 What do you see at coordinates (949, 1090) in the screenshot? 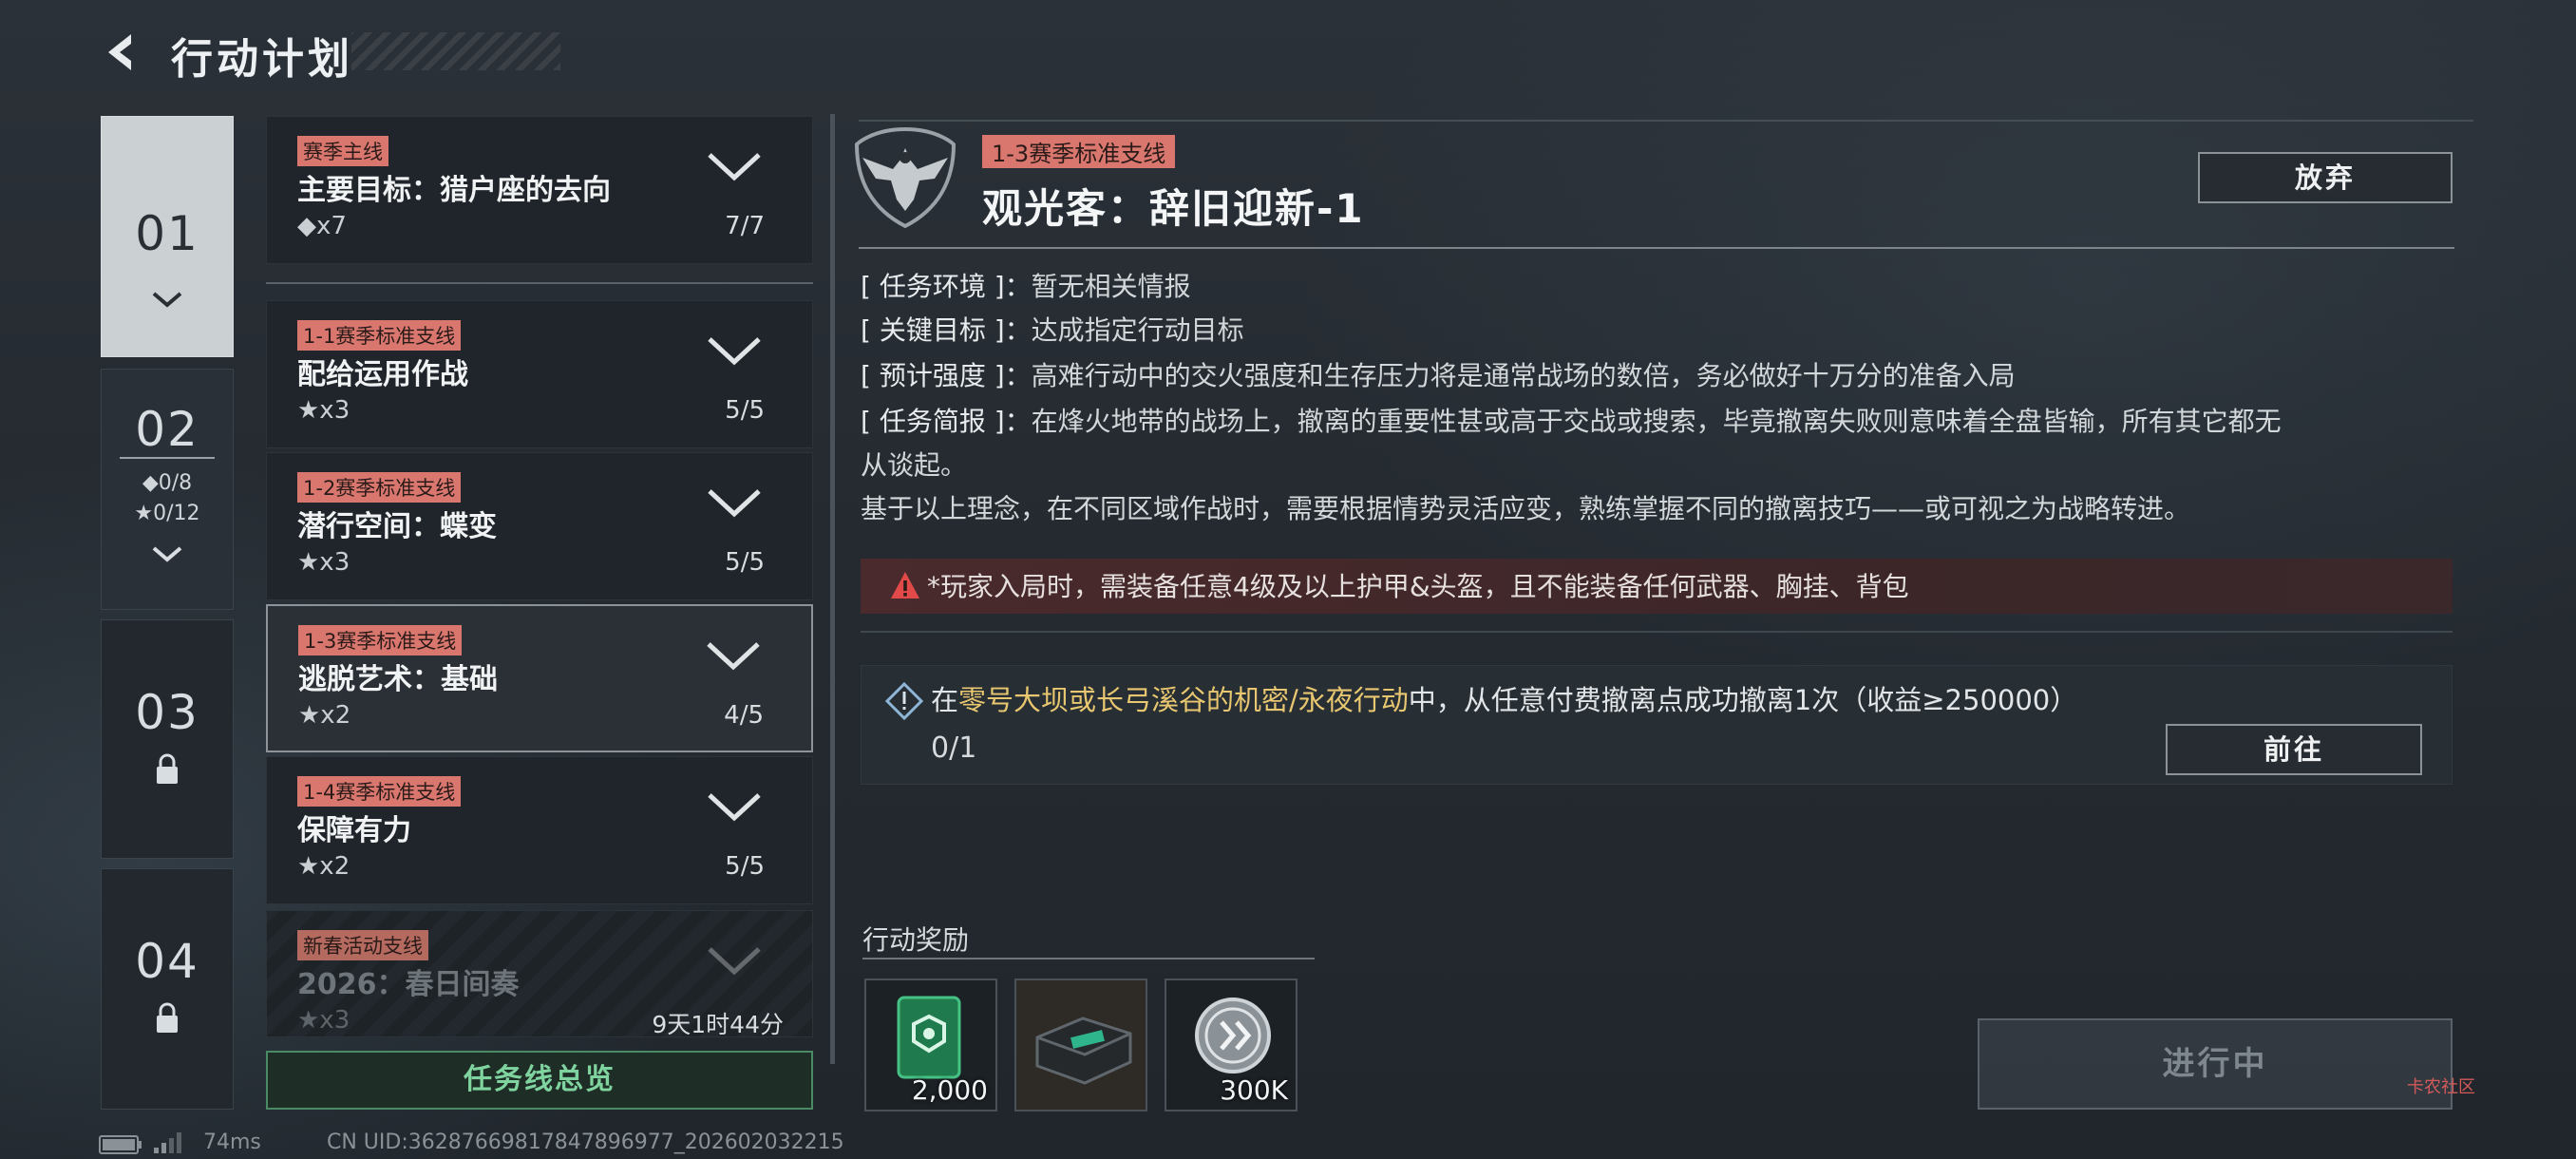
I see `reward-quantity: 2,000` at bounding box center [949, 1090].